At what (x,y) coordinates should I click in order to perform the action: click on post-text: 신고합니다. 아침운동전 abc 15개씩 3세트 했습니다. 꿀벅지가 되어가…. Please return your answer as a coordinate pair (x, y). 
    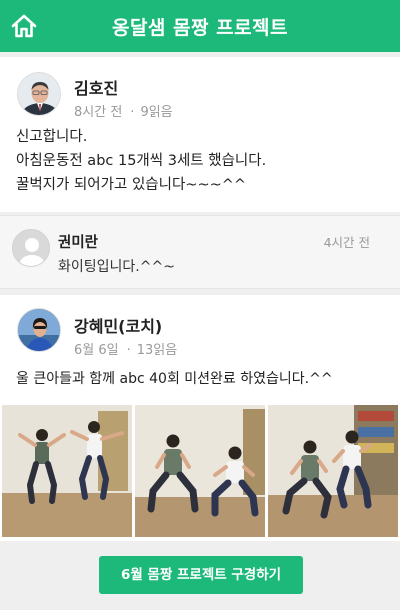
    Looking at the image, I should click on (141, 161).